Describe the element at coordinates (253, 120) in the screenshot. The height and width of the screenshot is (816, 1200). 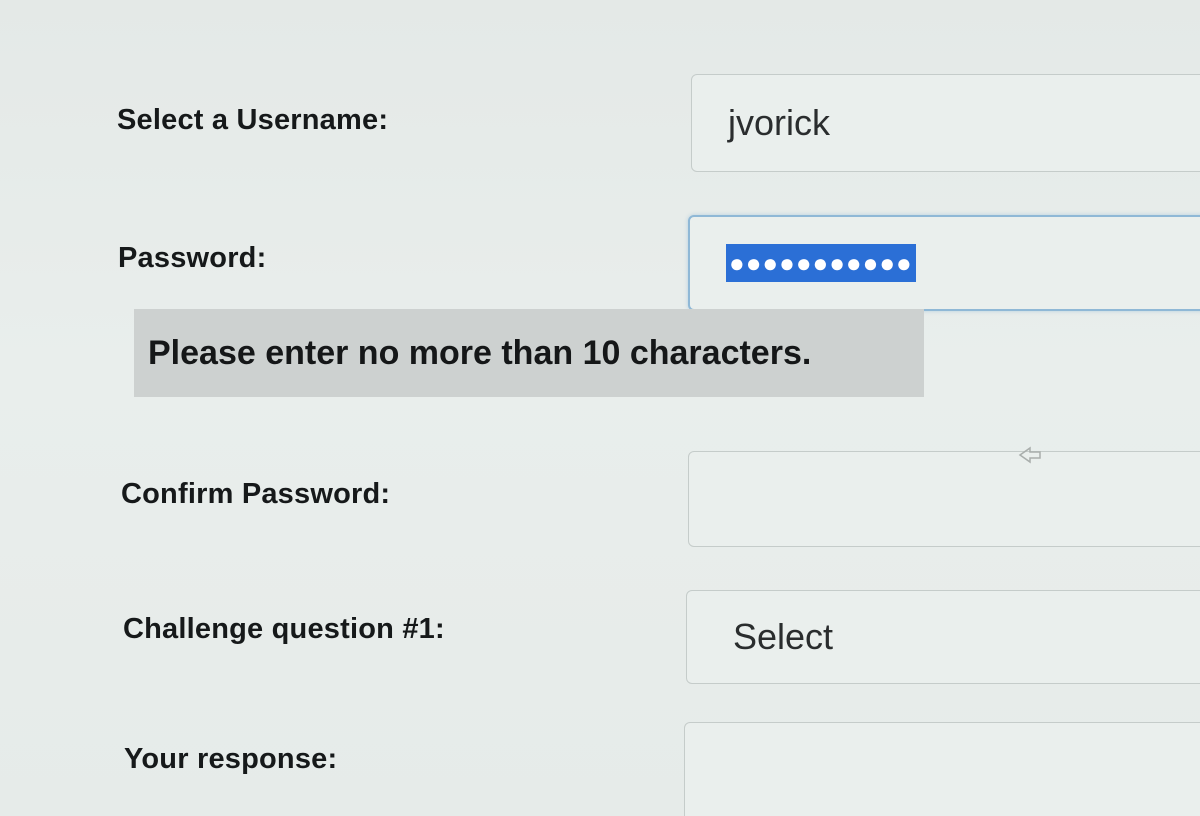
I see `username-label: Select a Username:` at that location.